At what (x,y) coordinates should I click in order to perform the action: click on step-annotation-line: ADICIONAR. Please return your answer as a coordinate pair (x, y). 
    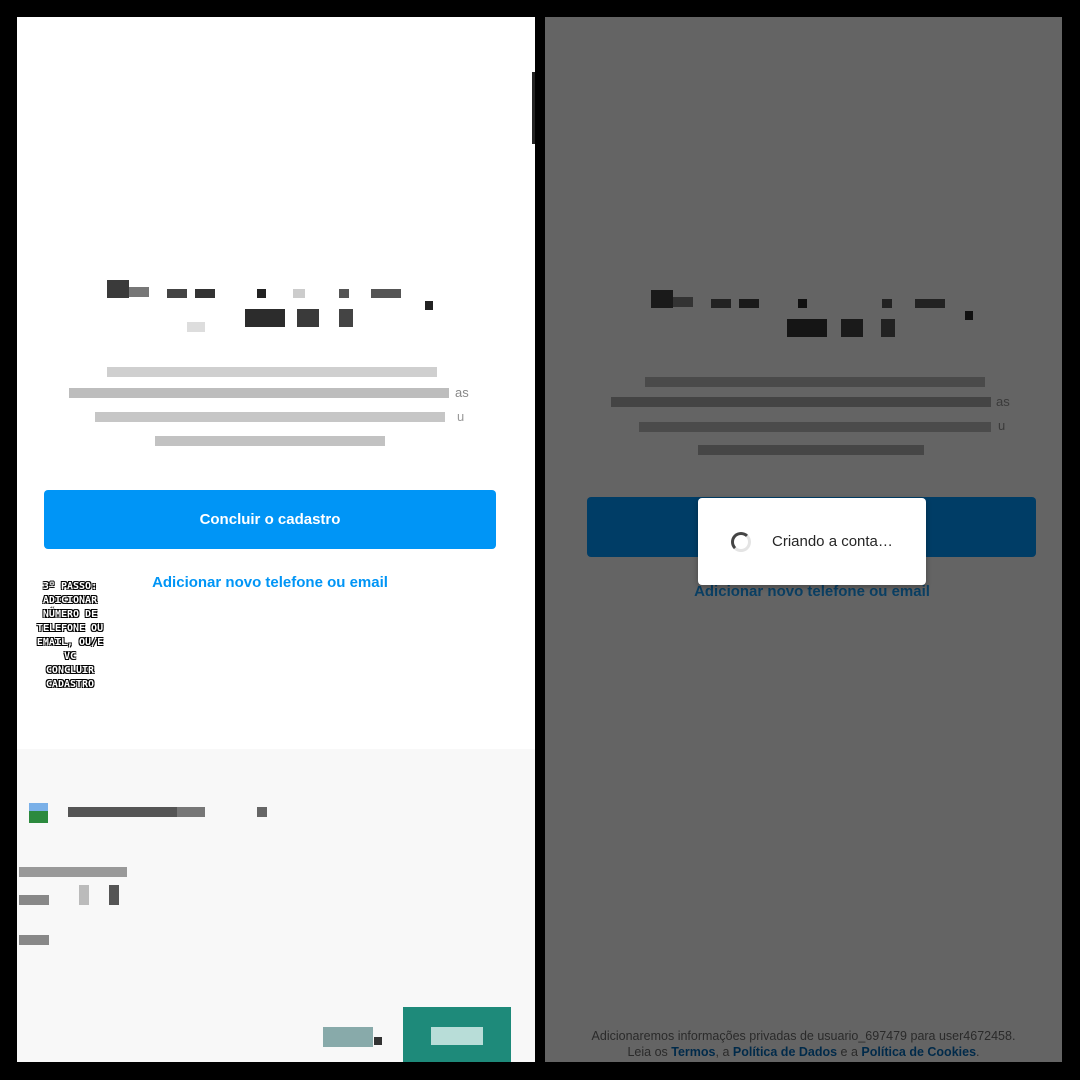
    Looking at the image, I should click on (70, 600).